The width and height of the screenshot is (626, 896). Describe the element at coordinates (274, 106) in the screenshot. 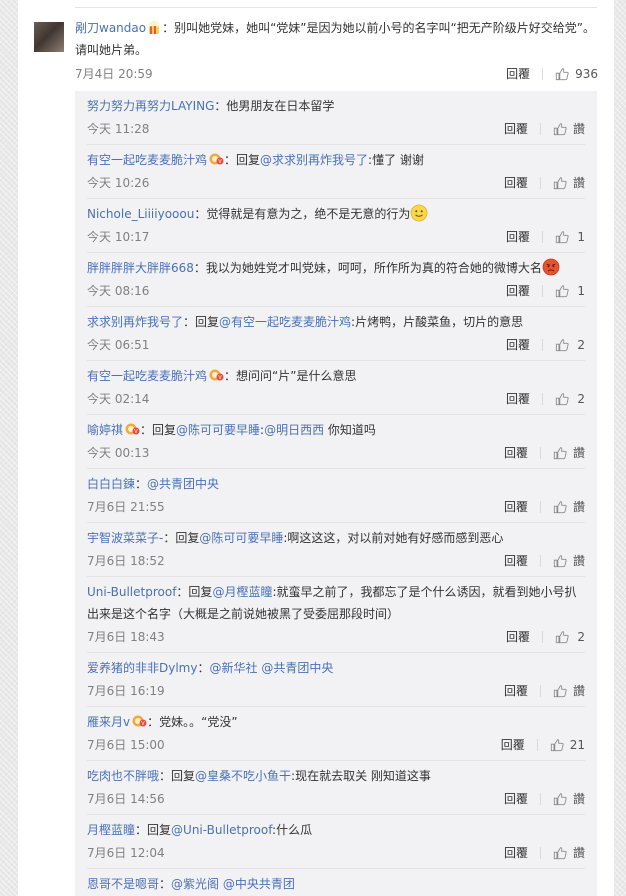

I see `reply-body: ：他男朋友在日本留学` at that location.